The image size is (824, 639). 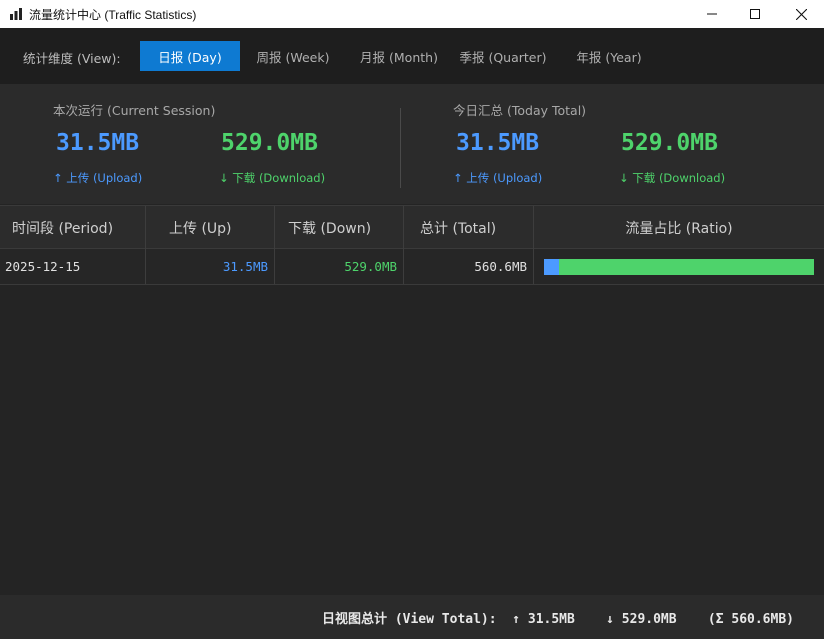 I want to click on cell-up: 31.5MB, so click(x=210, y=266).